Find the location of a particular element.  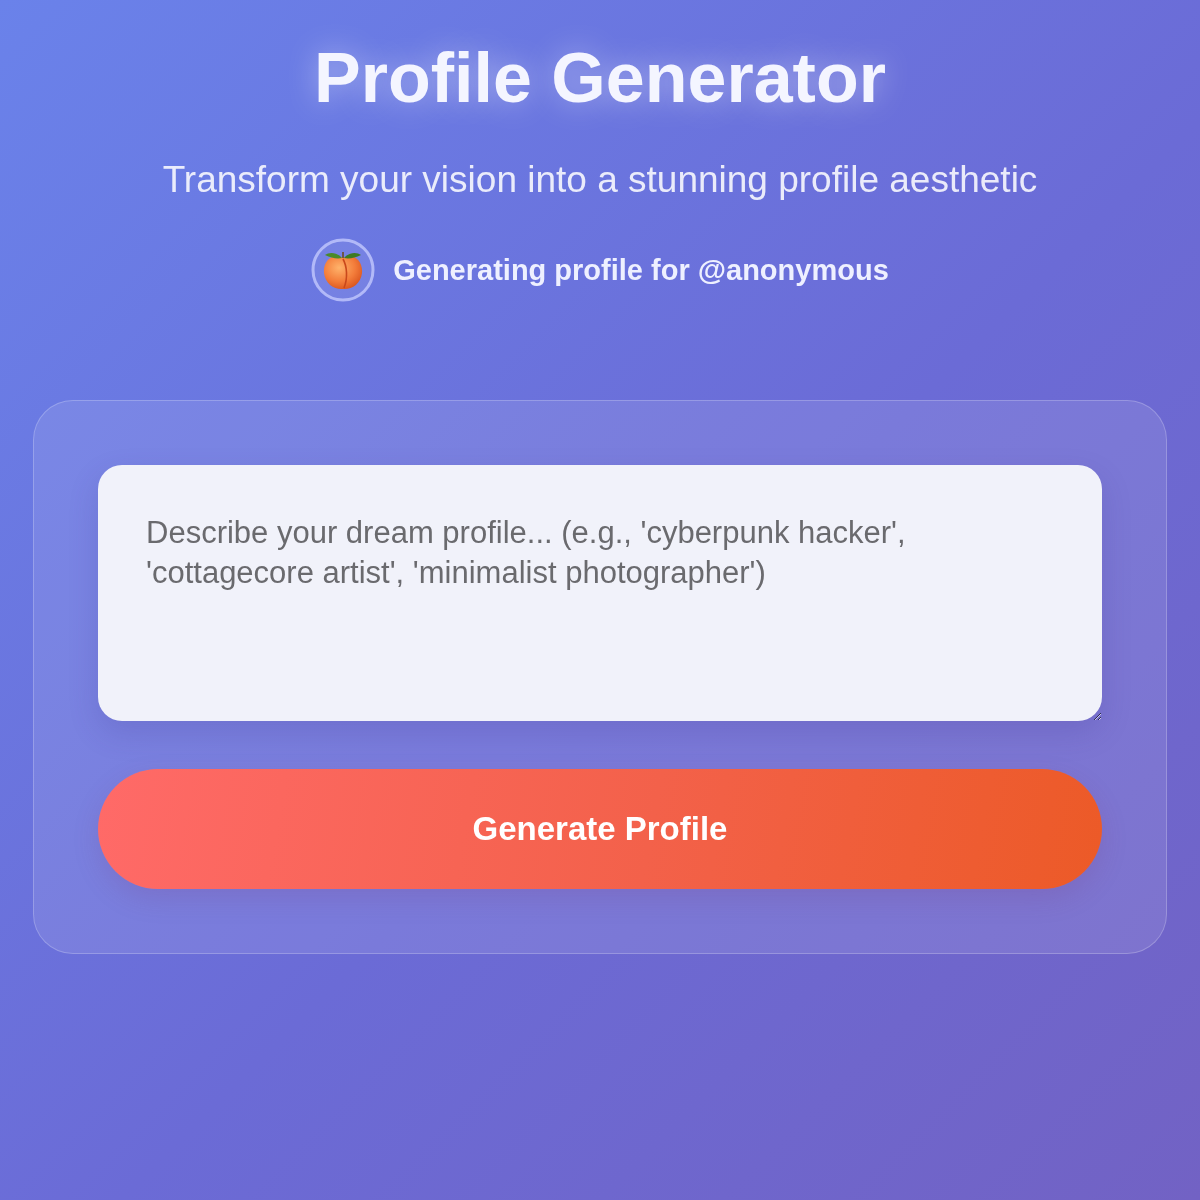

page-subtitle: Transform your vision into a stunning profile aesthetic is located at coordinates (600, 180).